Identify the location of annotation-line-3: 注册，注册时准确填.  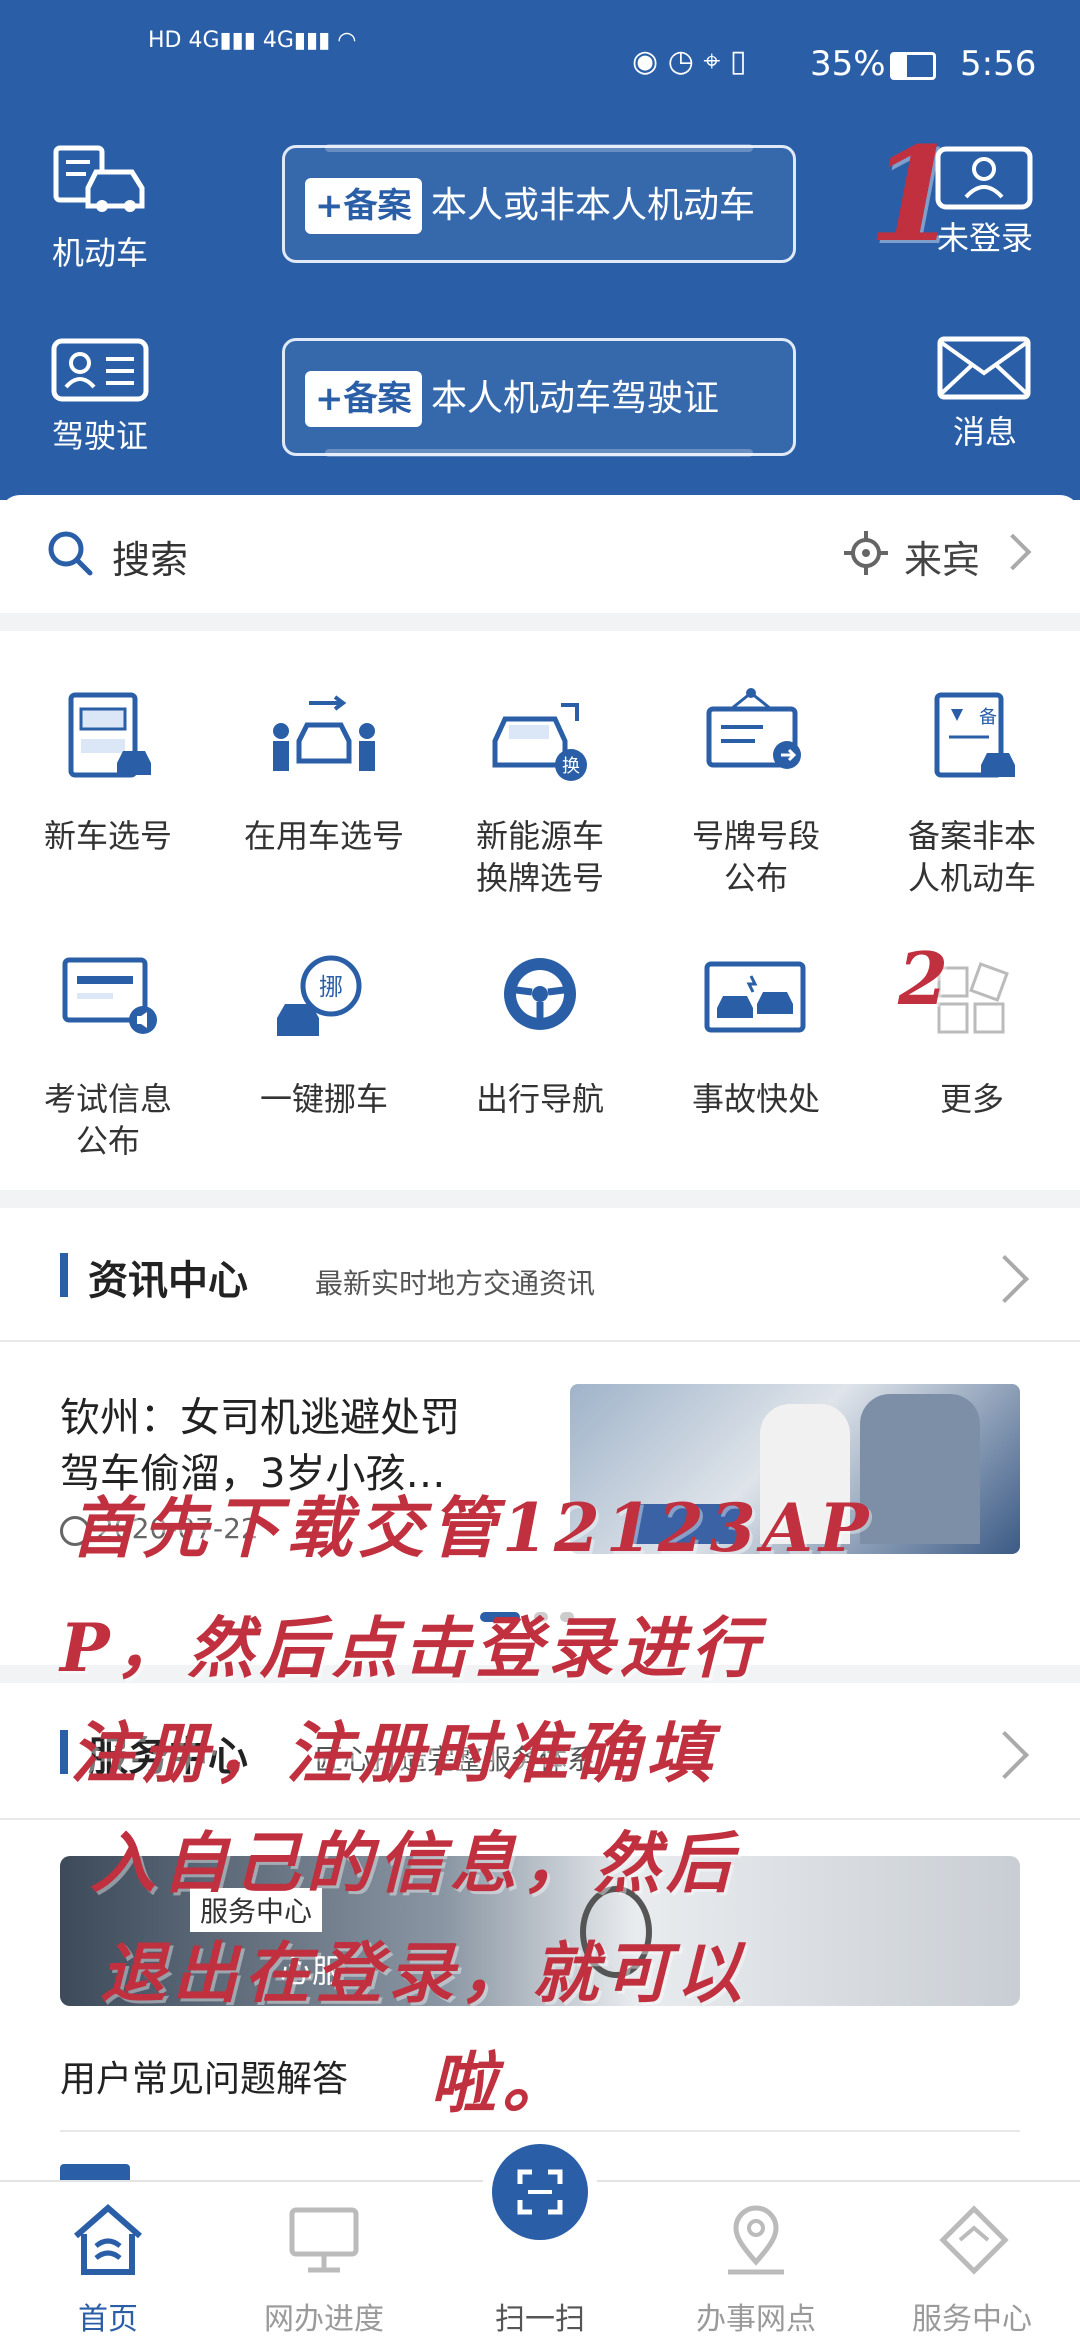
(394, 1753).